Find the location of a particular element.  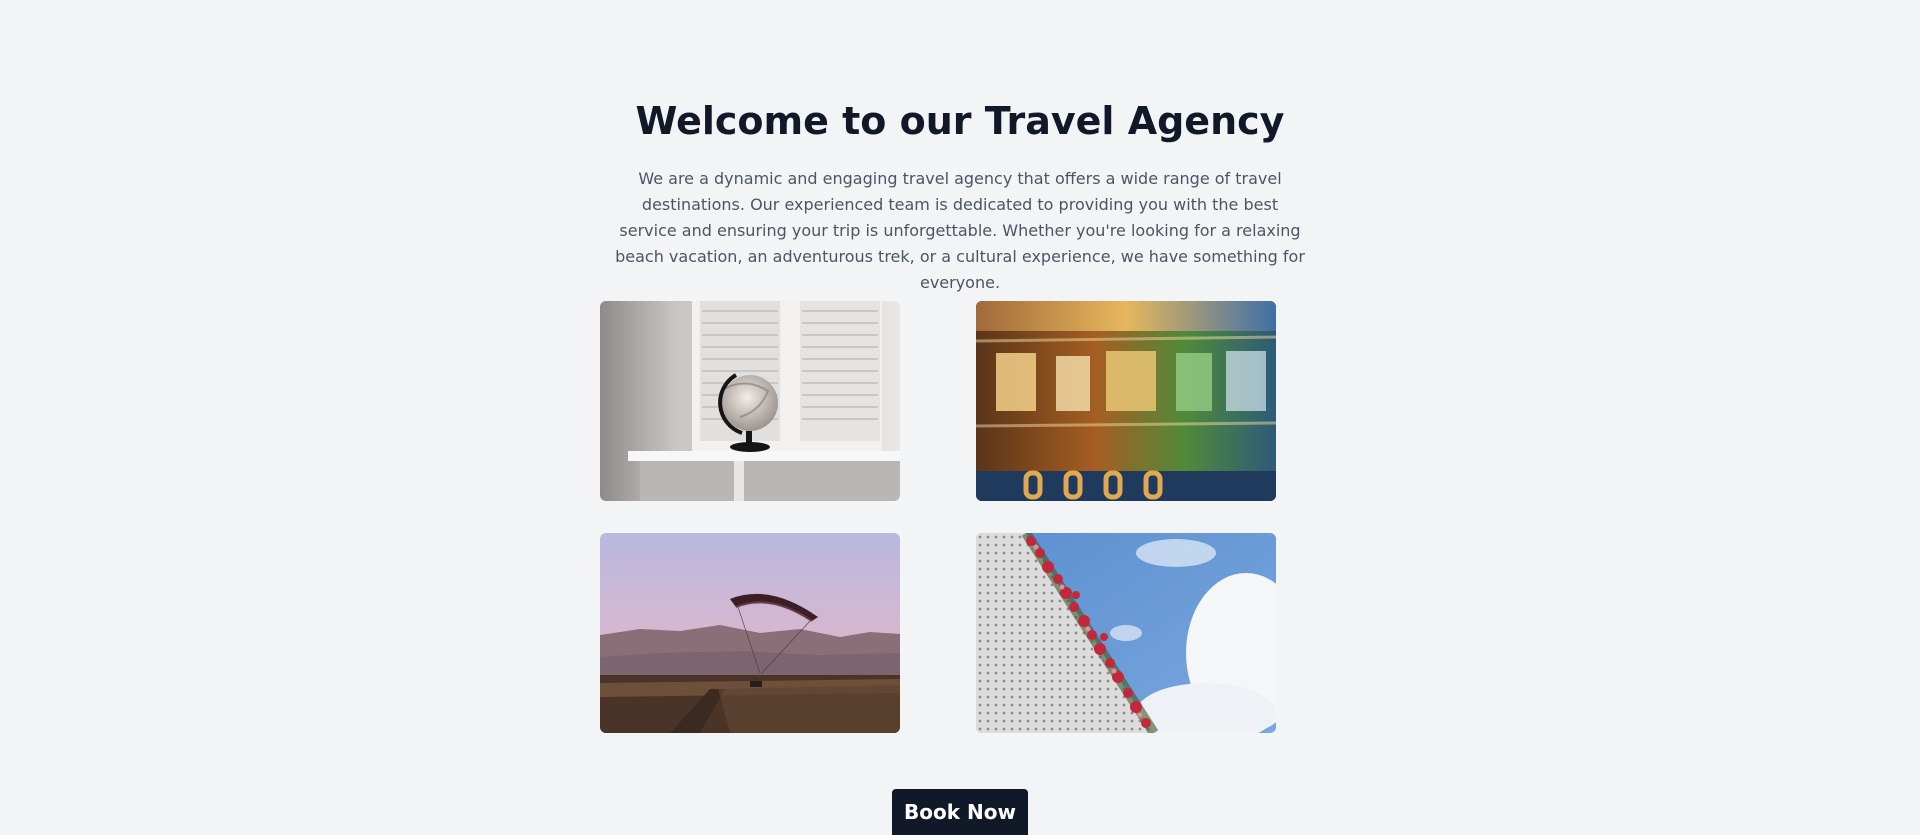

gallery-photo-globe is located at coordinates (750, 401).